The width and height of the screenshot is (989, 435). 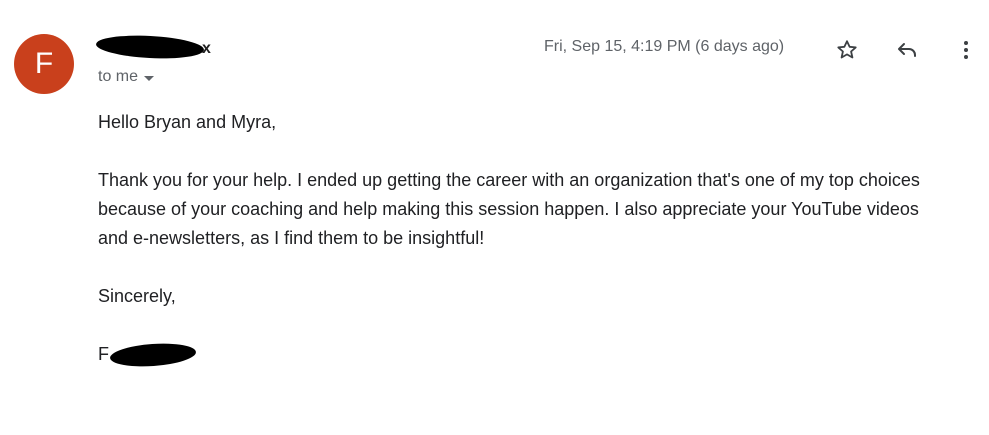 What do you see at coordinates (118, 76) in the screenshot?
I see `recipient-label: to me` at bounding box center [118, 76].